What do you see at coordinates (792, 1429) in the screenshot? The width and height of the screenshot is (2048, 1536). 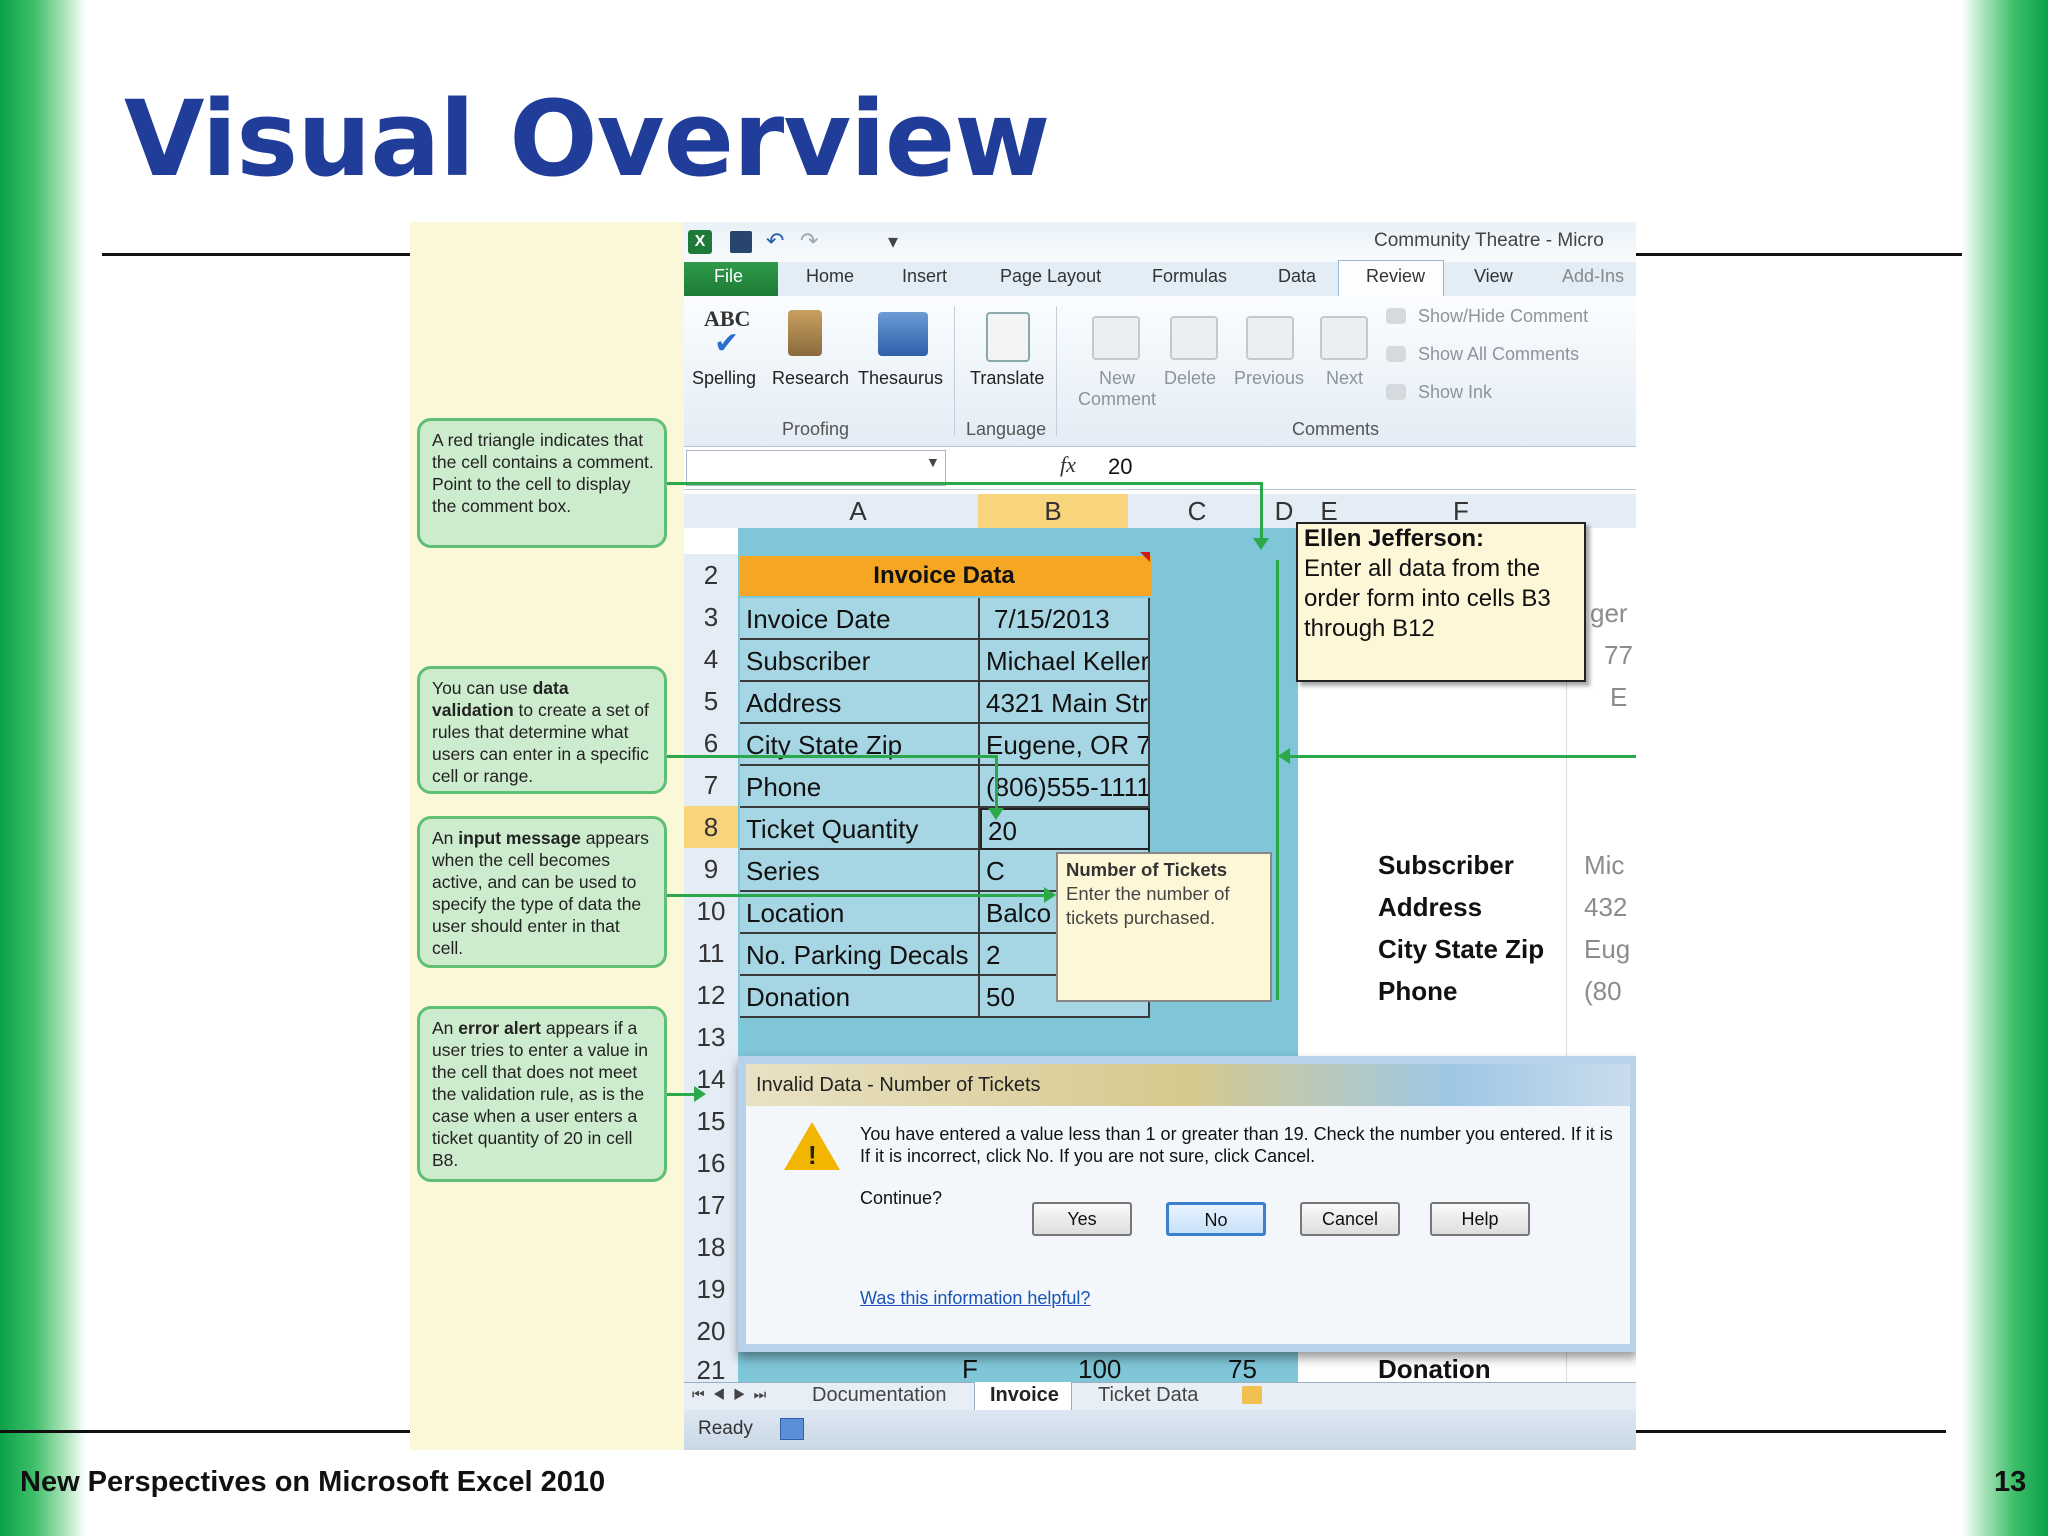 I see `macro-record-icon` at bounding box center [792, 1429].